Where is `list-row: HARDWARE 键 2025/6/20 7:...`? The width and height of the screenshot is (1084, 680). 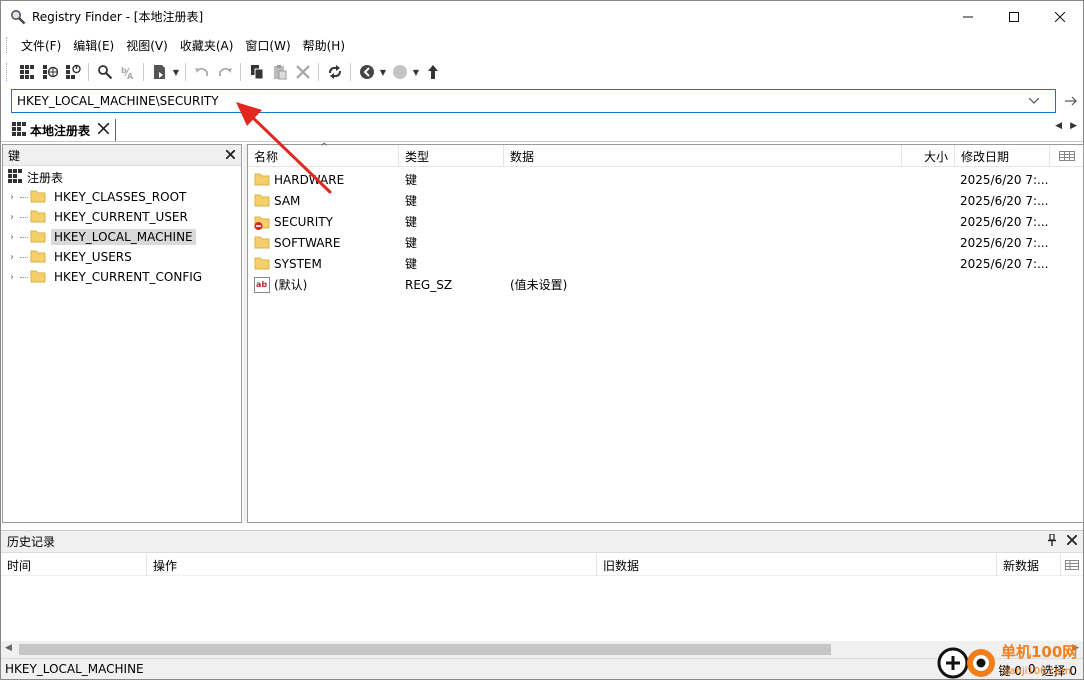 list-row: HARDWARE 键 2025/6/20 7:... is located at coordinates (665, 179).